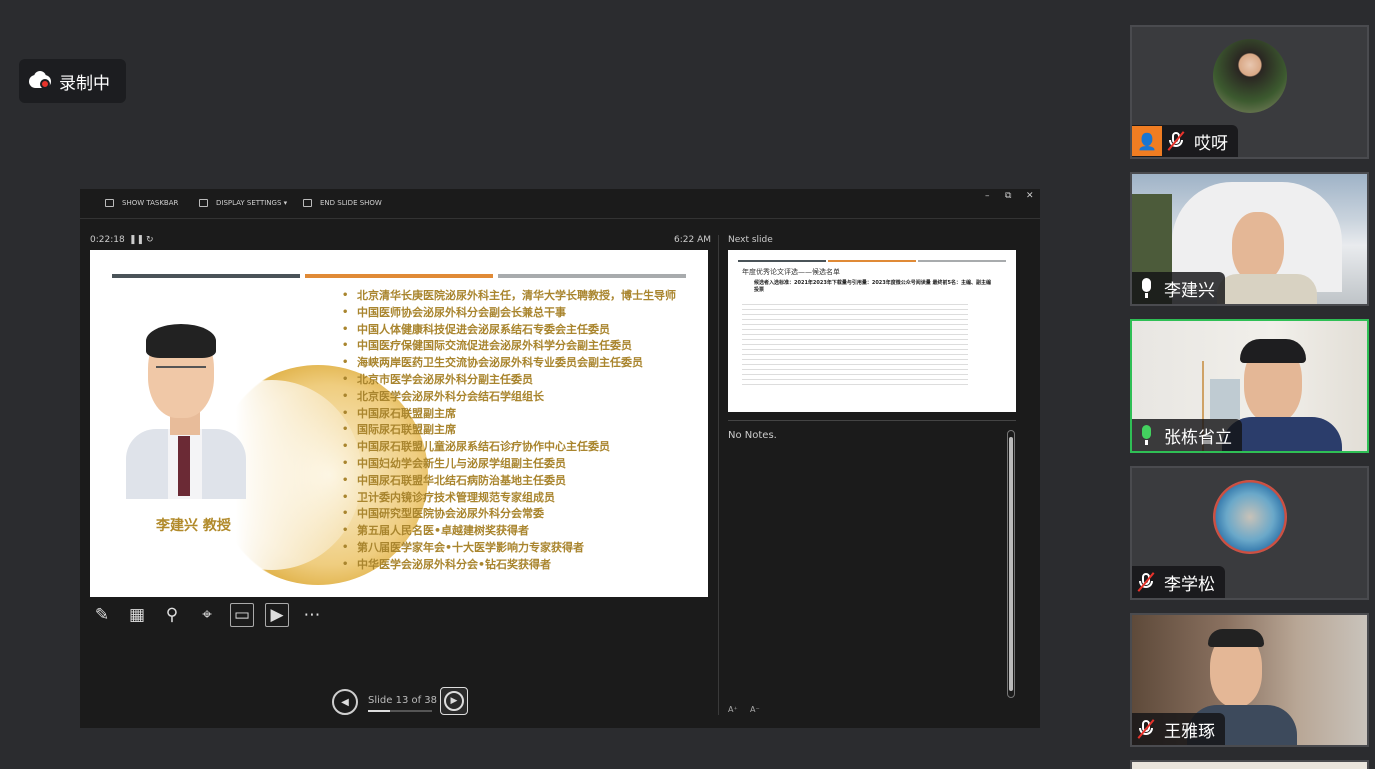 This screenshot has height=769, width=1375. Describe the element at coordinates (692, 240) in the screenshot. I see `current-time: 6:22 AM` at that location.